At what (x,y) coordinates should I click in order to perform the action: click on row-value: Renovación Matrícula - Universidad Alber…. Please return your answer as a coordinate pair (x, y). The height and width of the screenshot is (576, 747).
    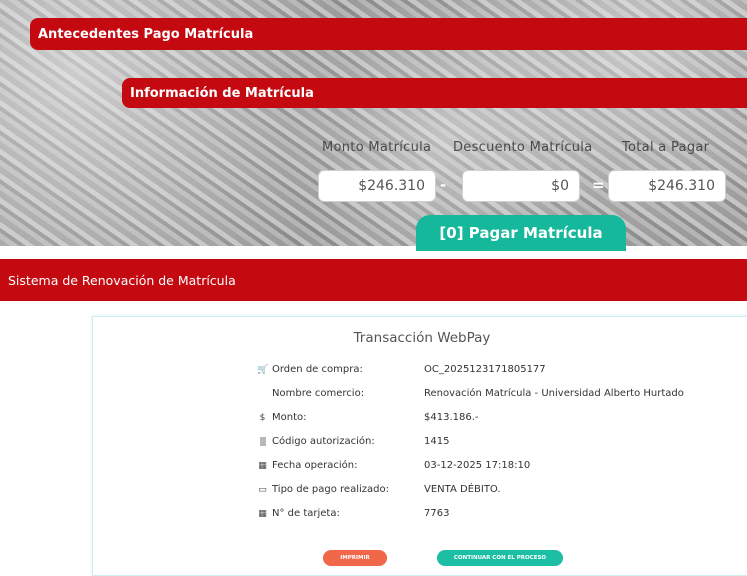
    Looking at the image, I should click on (554, 393).